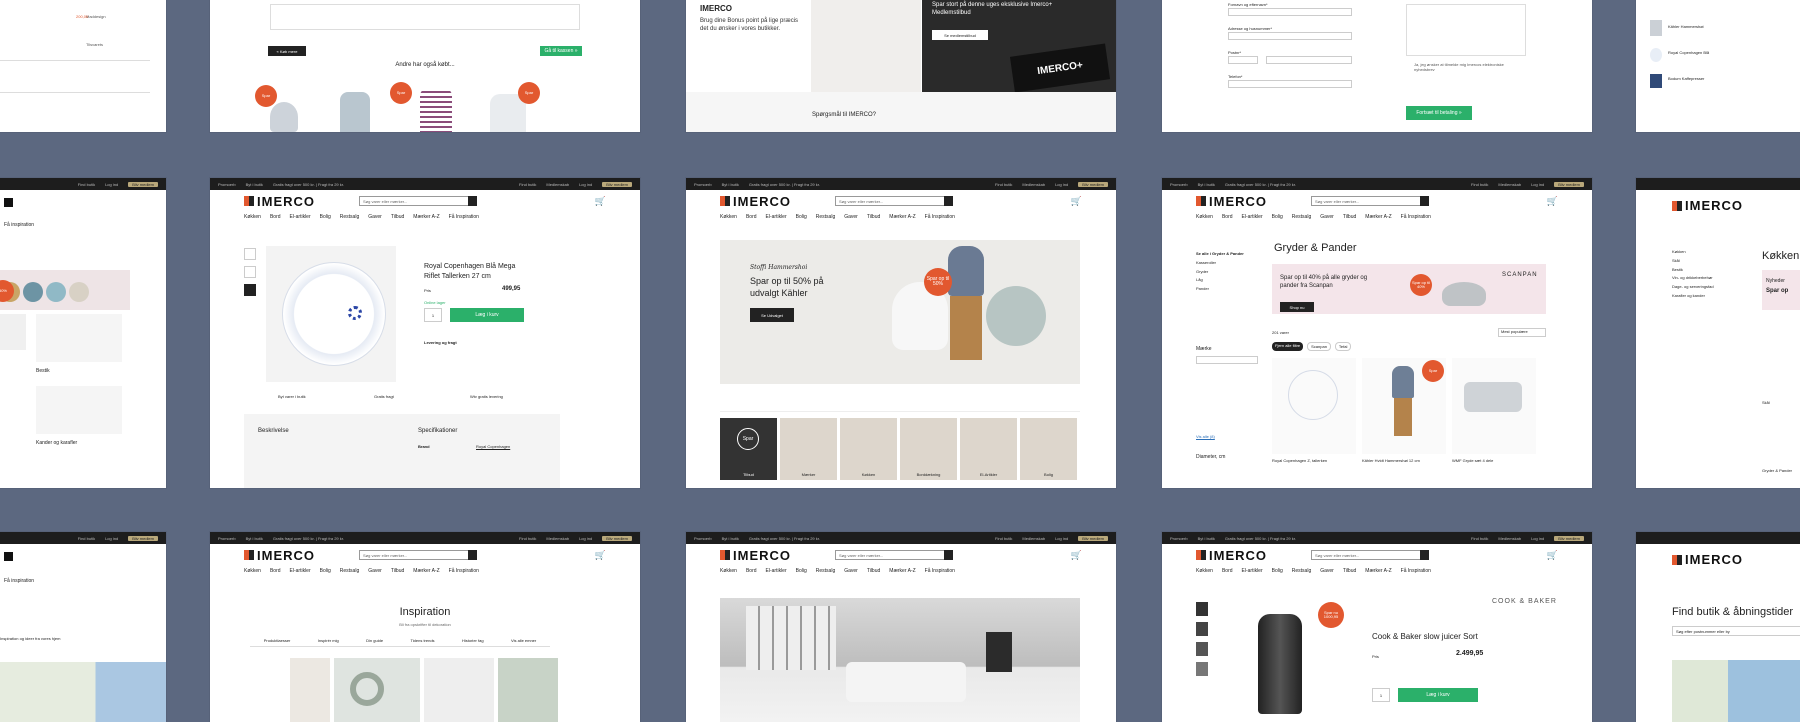  I want to click on side-nav-item: Bestik, so click(1693, 270).